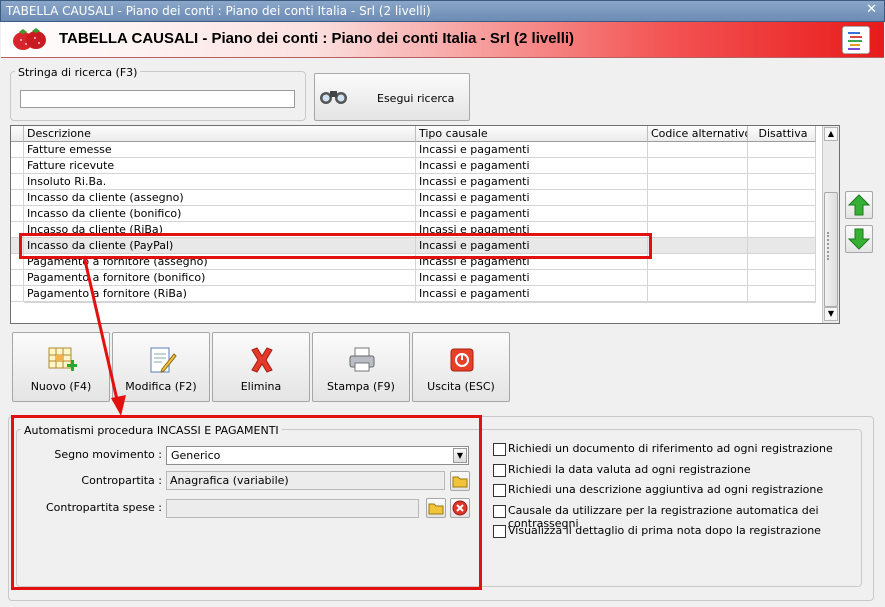  What do you see at coordinates (782, 134) in the screenshot?
I see `column-header-disattiva: Disattiva` at bounding box center [782, 134].